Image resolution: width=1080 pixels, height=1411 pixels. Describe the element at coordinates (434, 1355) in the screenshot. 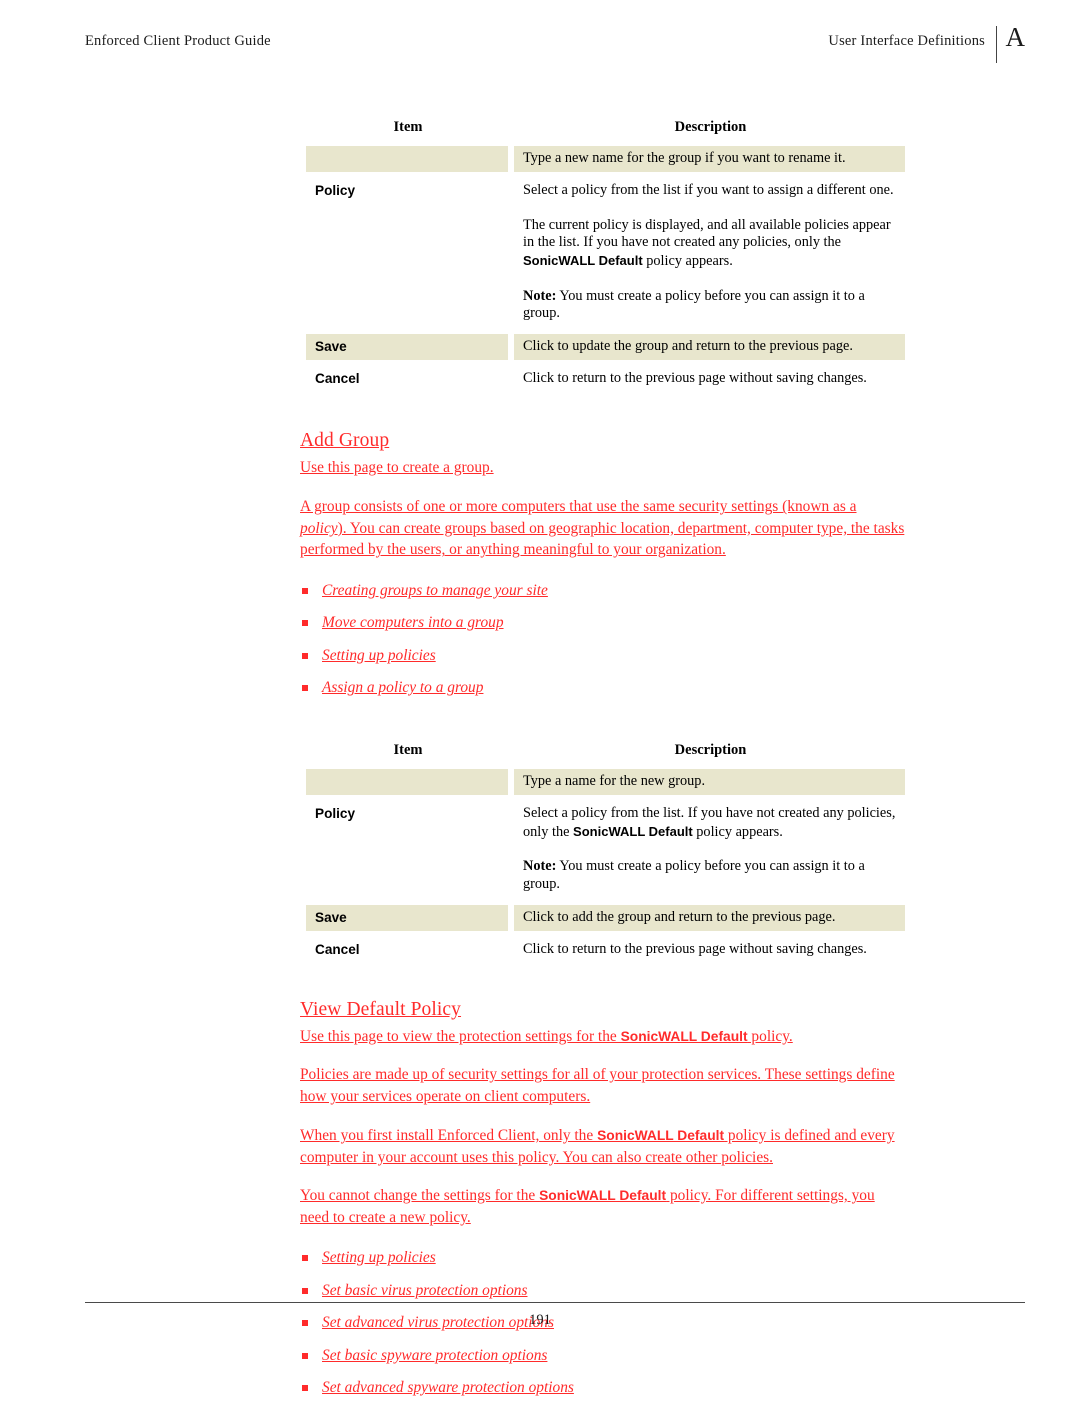

I see `link-label: Set basic spyware protection options` at that location.